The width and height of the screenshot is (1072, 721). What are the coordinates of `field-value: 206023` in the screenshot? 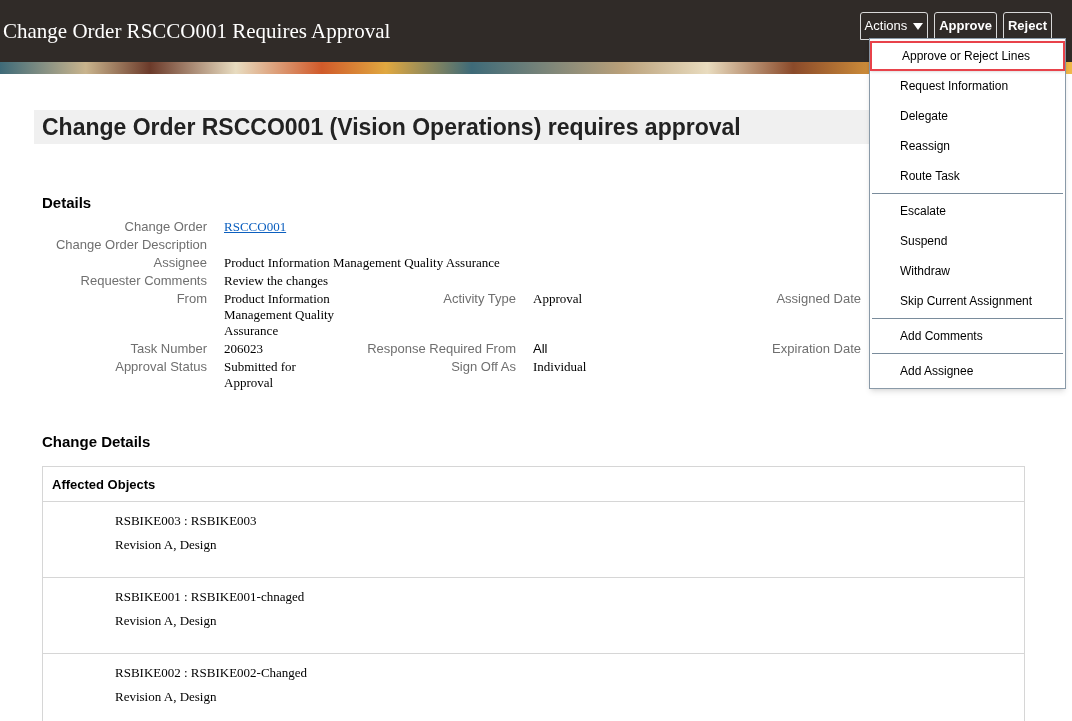 It's located at (243, 349).